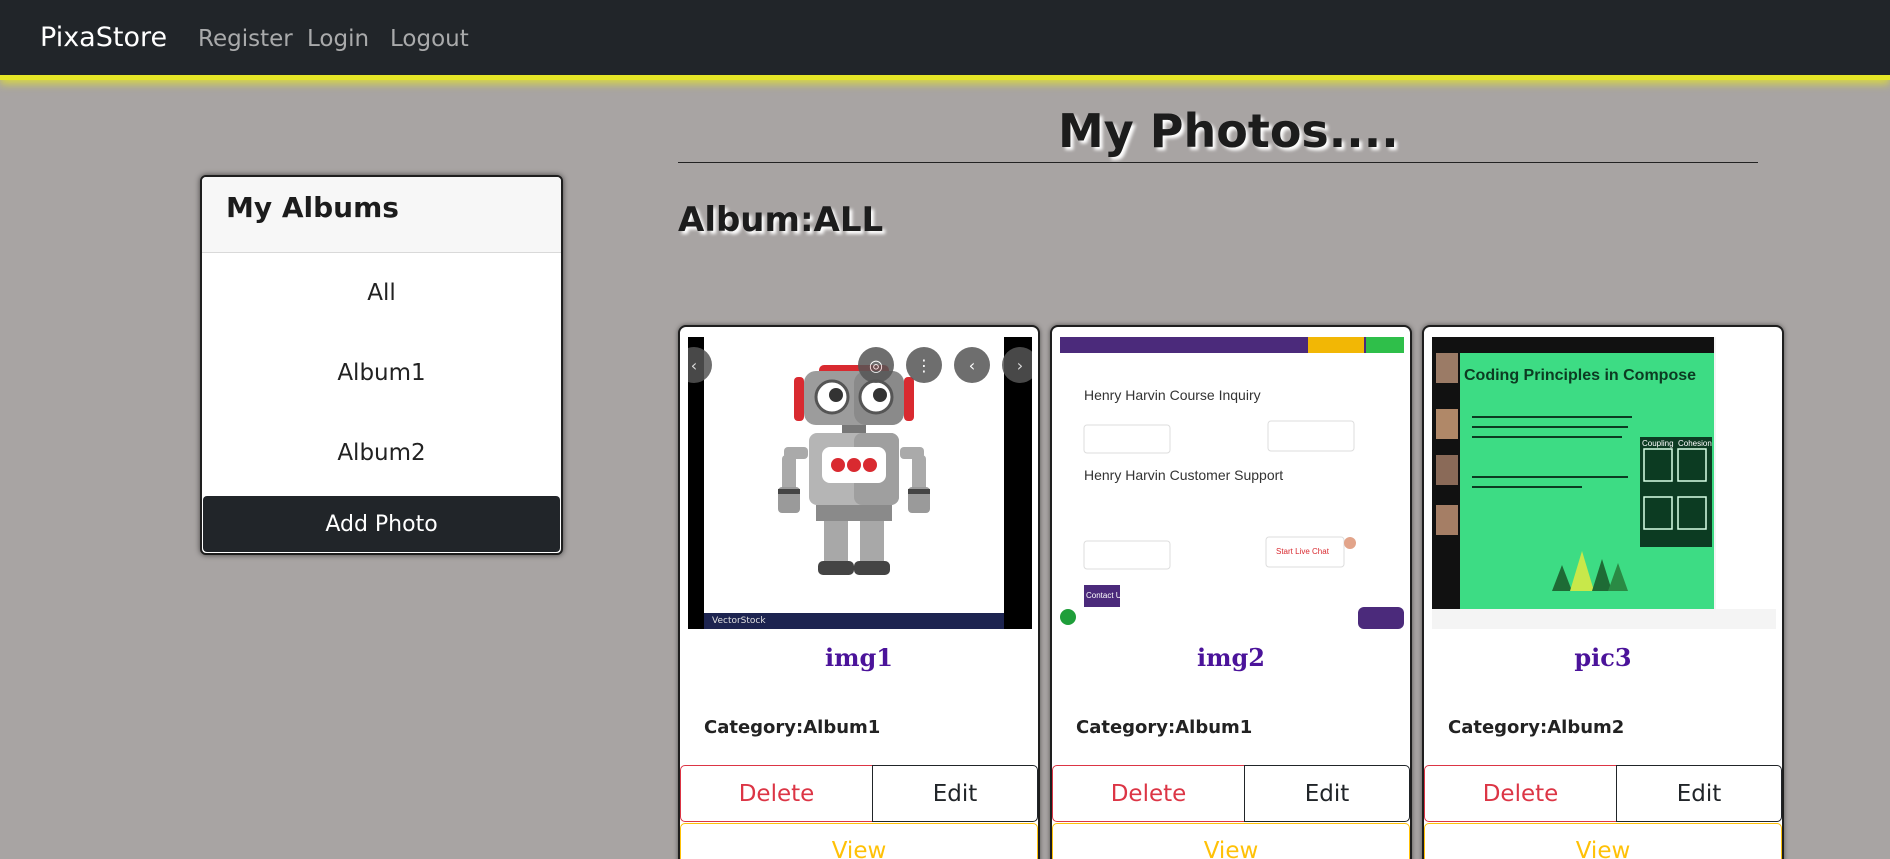 The image size is (1890, 859). What do you see at coordinates (945, 40) in the screenshot?
I see `navbar: PixaStore Register Login Logout` at bounding box center [945, 40].